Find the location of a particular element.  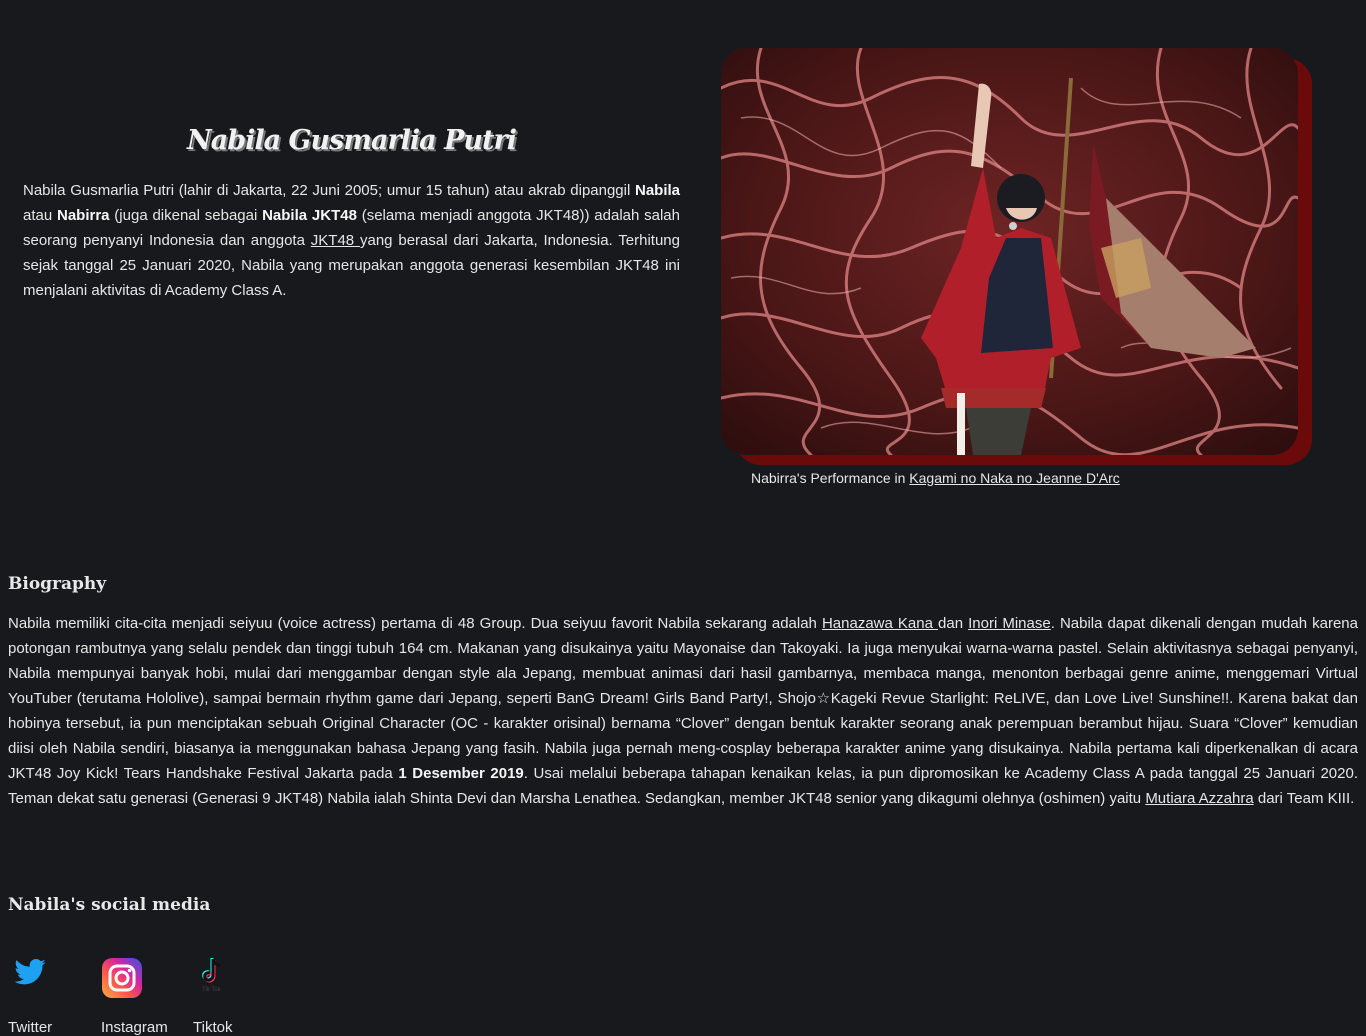

bio-text: dan is located at coordinates (953, 623).